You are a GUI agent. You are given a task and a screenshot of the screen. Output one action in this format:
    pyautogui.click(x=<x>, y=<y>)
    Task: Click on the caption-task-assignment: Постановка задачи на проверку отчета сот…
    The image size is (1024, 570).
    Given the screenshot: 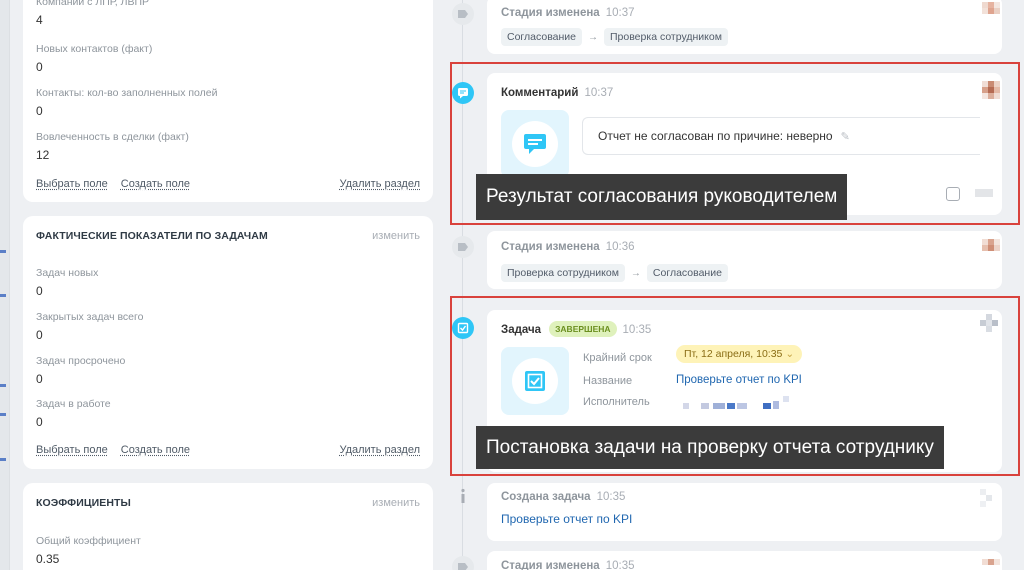 What is the action you would take?
    pyautogui.click(x=710, y=447)
    